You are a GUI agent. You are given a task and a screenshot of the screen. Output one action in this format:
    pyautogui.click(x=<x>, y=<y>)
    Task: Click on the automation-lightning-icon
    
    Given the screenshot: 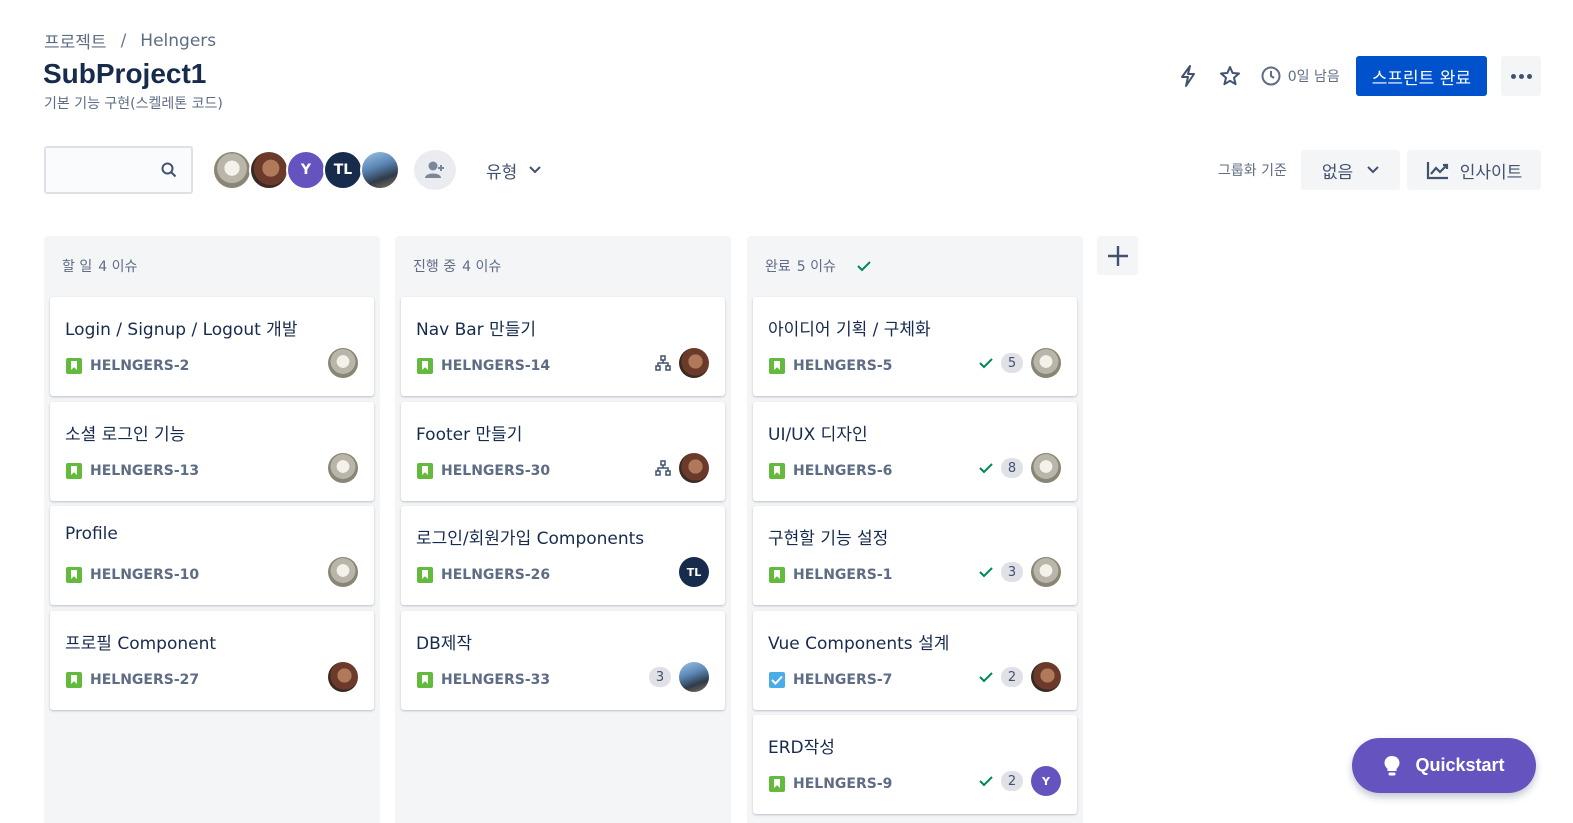 What is the action you would take?
    pyautogui.click(x=1188, y=76)
    